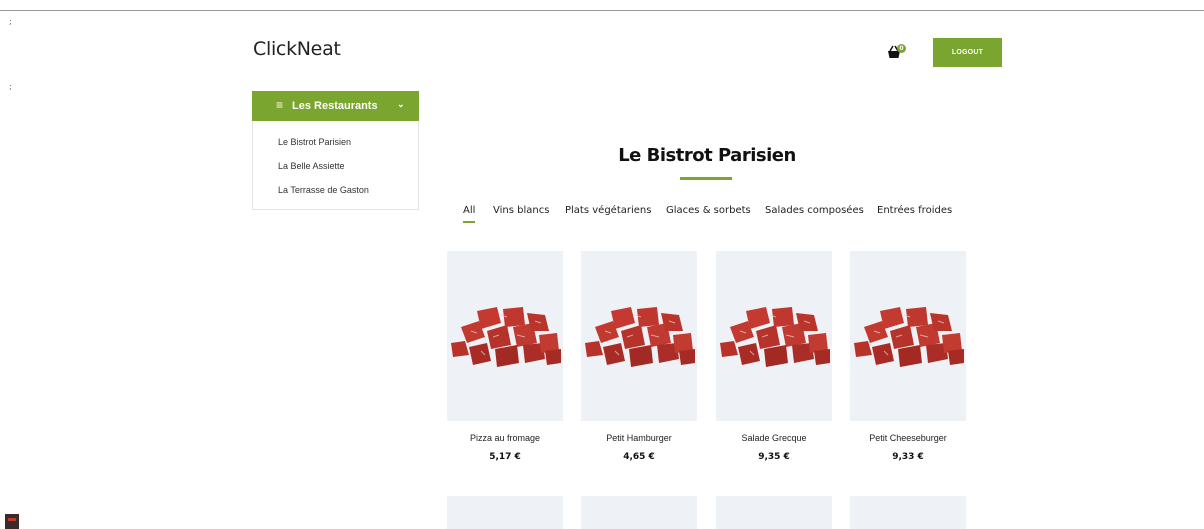 This screenshot has height=529, width=1204. Describe the element at coordinates (774, 438) in the screenshot. I see `product-name: Salade Grecque` at that location.